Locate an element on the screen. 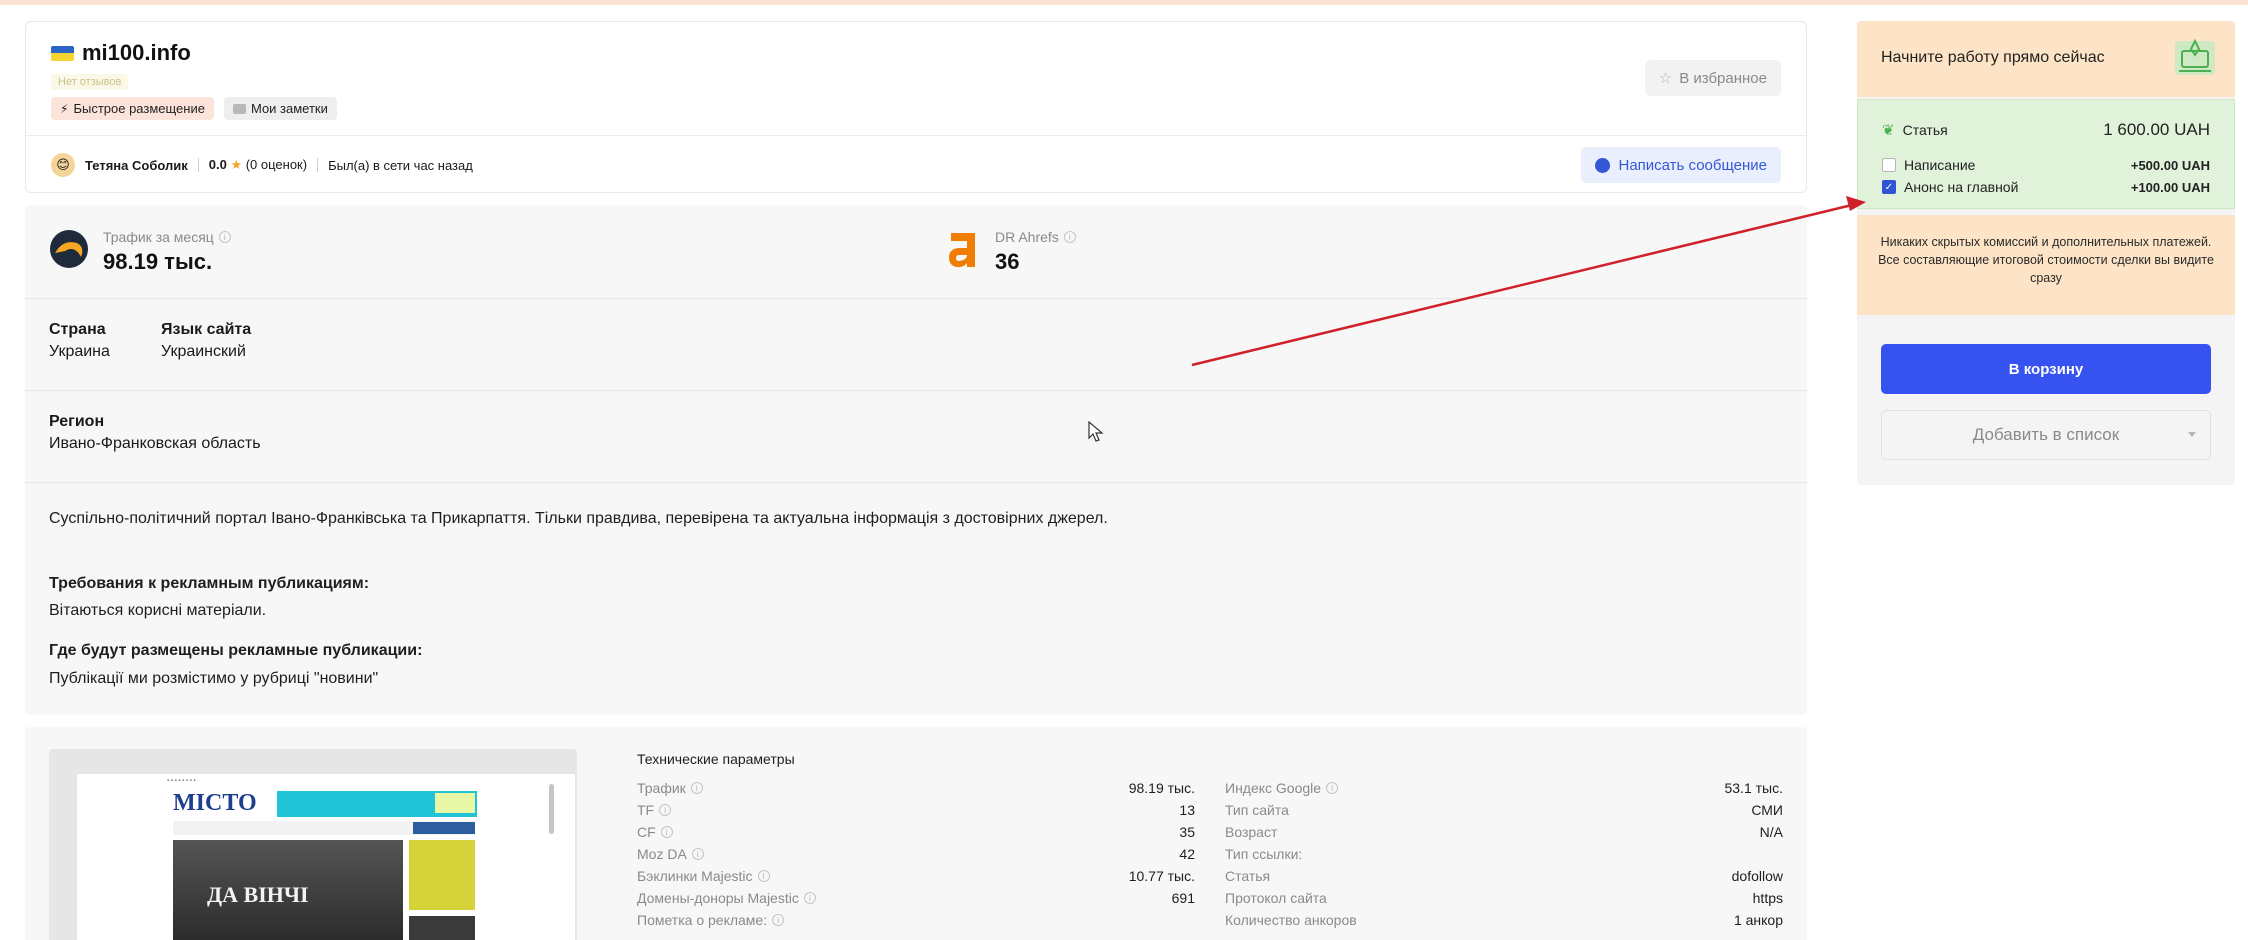  add-to-favorites-button: ☆ В избранное is located at coordinates (1712, 78).